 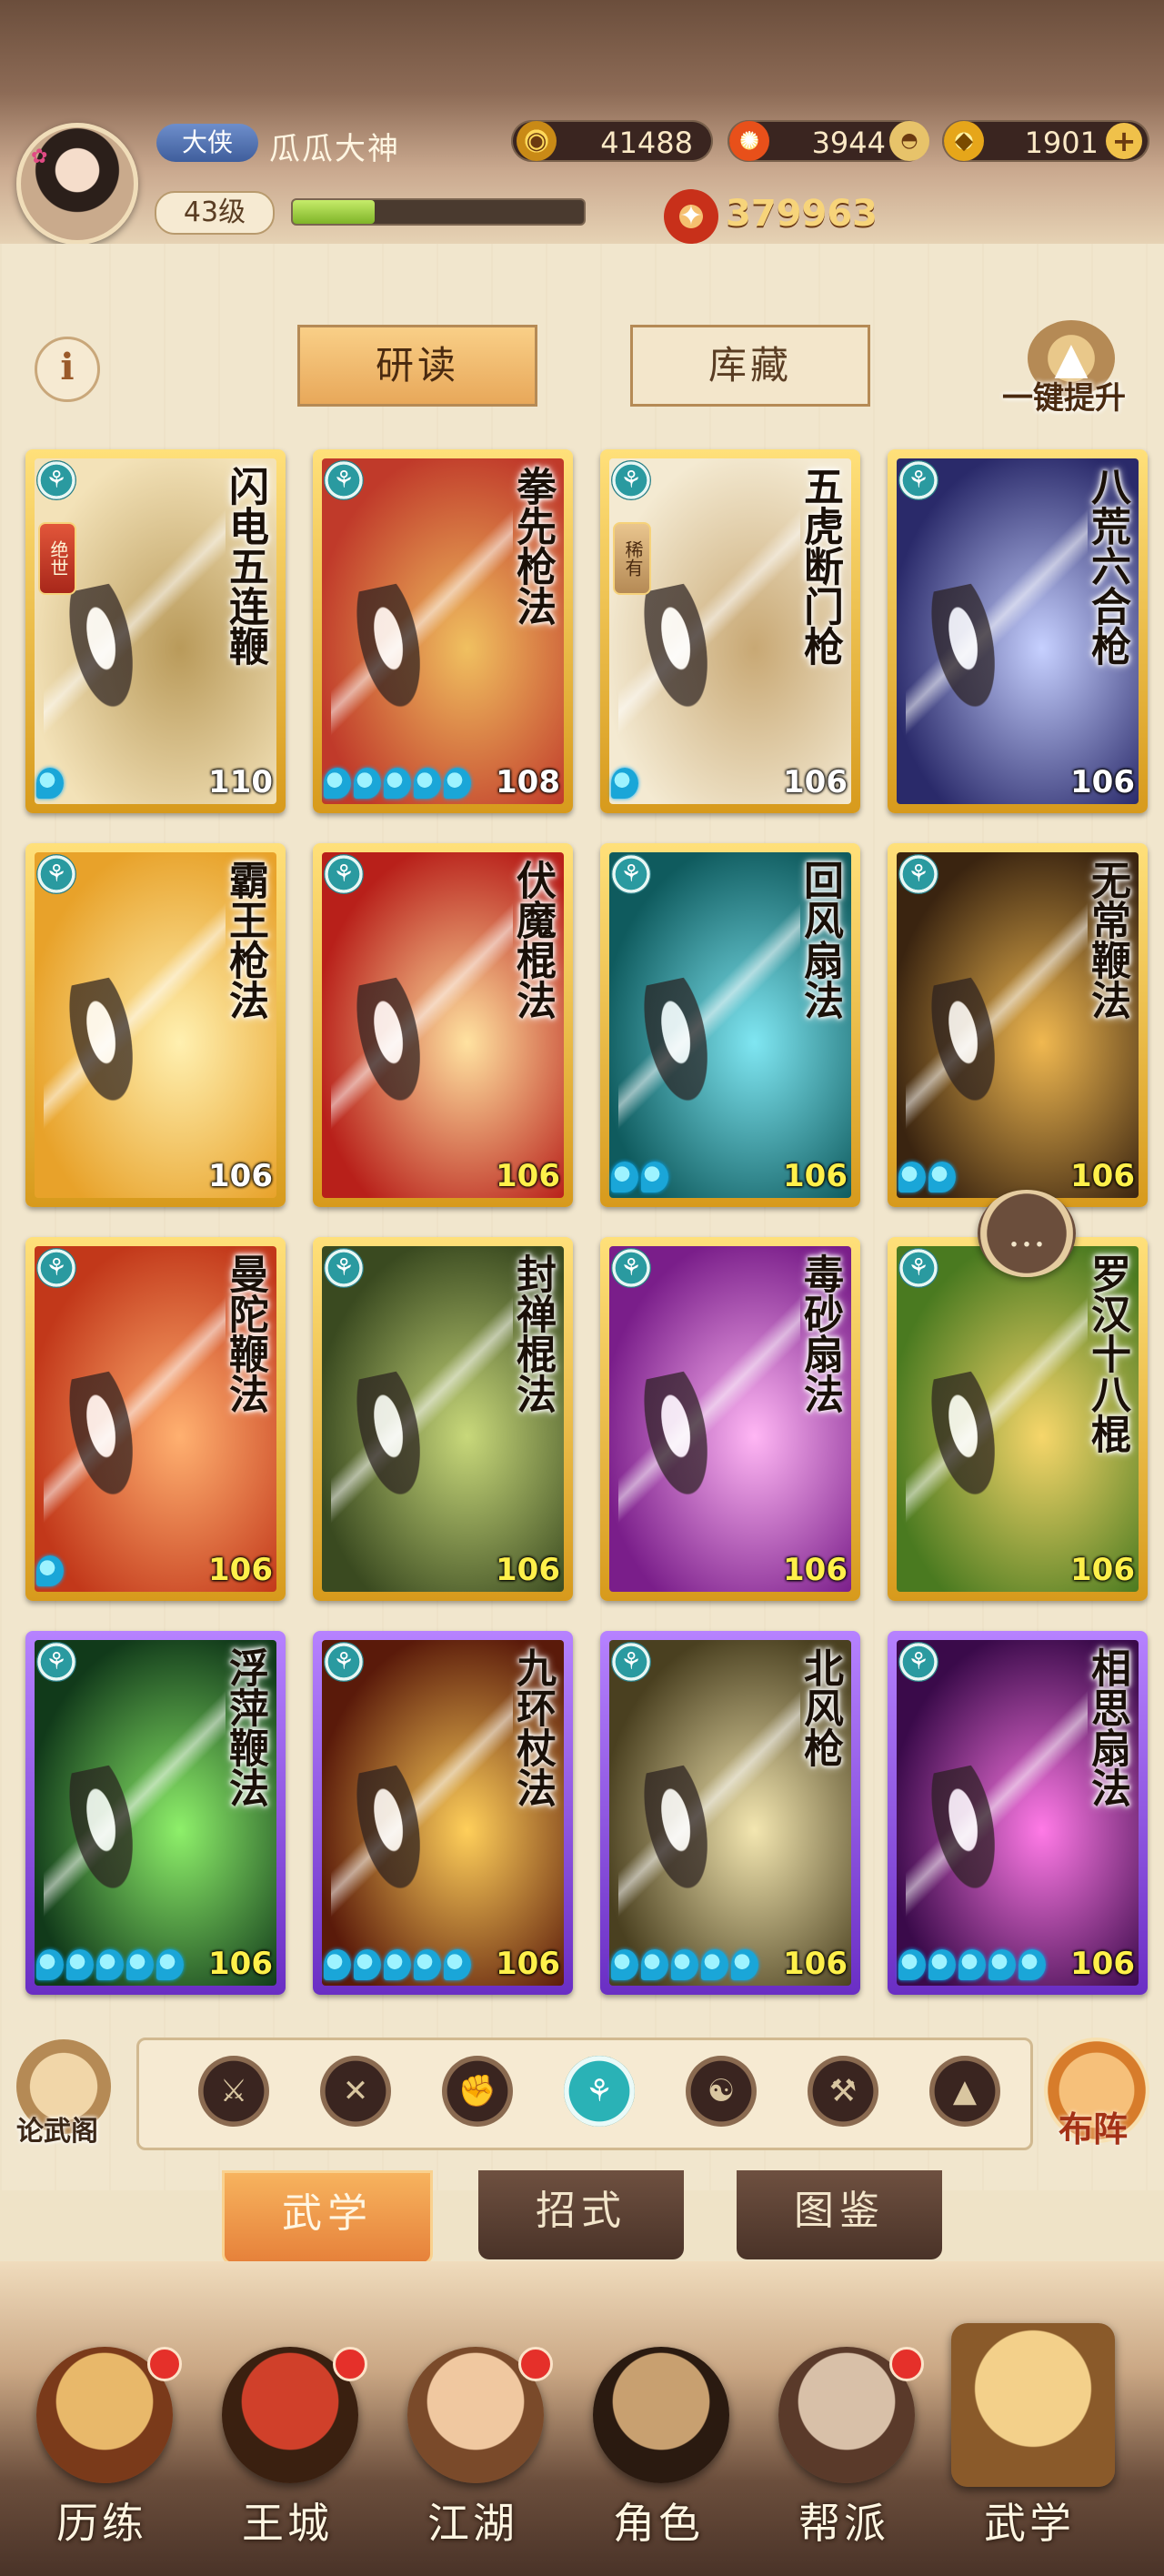 I want to click on rarity-badge: 稀有, so click(x=632, y=558).